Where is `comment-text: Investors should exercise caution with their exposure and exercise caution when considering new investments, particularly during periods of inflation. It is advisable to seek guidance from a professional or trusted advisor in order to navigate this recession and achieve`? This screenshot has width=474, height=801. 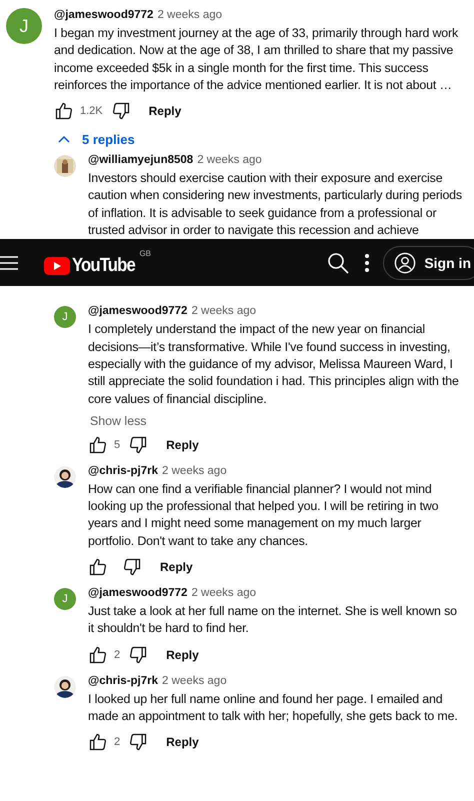 comment-text: Investors should exercise caution with their exposure and exercise caution when considering new investments, particularly during periods of inflation. It is advisable to seek guidance from a professional or trusted advisor in order to navigate this recession and achieve is located at coordinates (275, 205).